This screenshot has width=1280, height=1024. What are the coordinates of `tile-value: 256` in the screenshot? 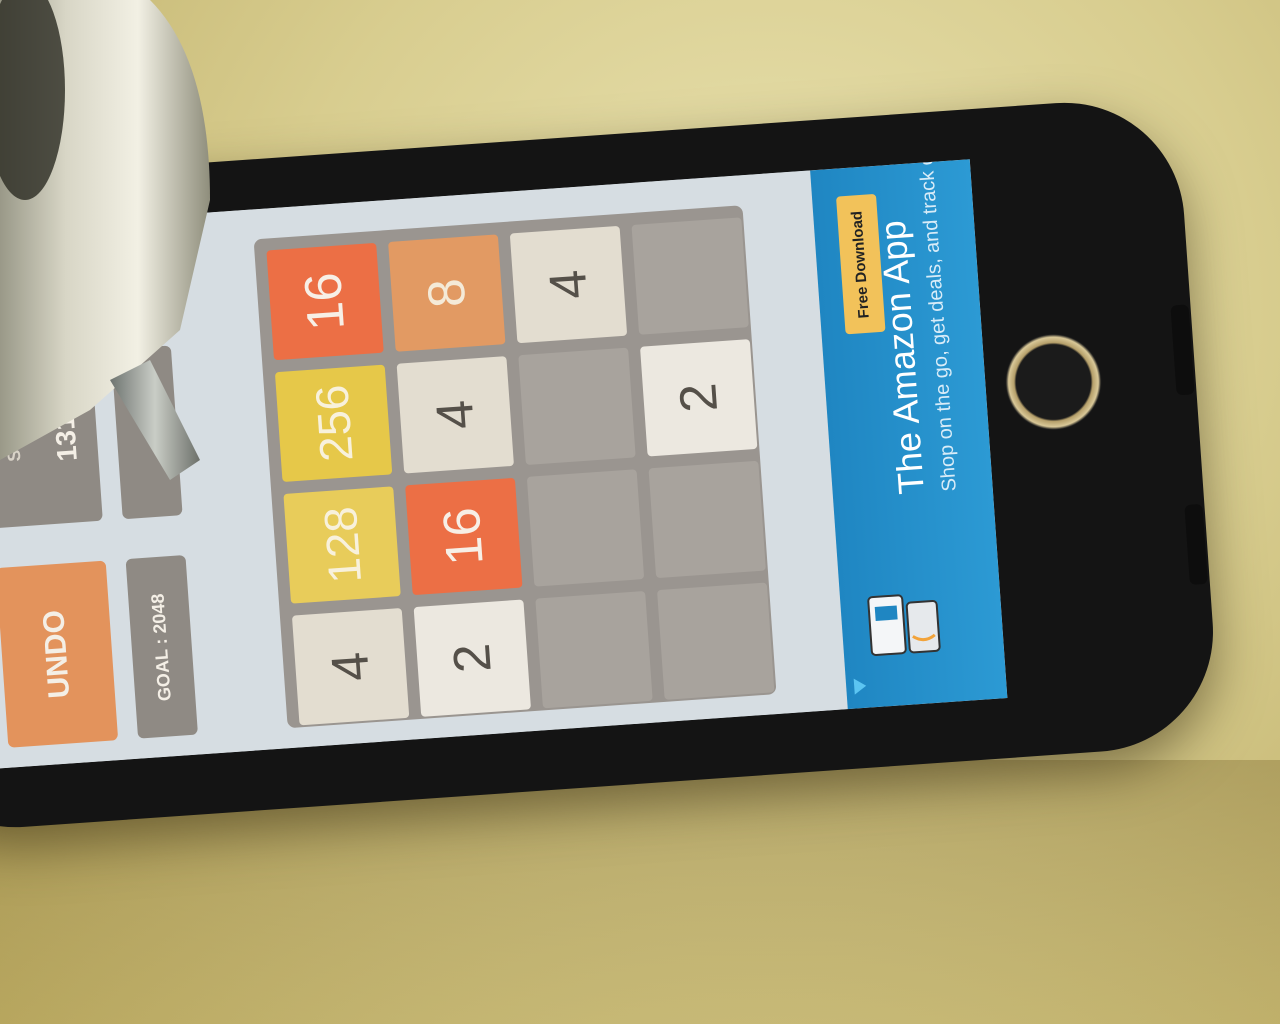 It's located at (333, 423).